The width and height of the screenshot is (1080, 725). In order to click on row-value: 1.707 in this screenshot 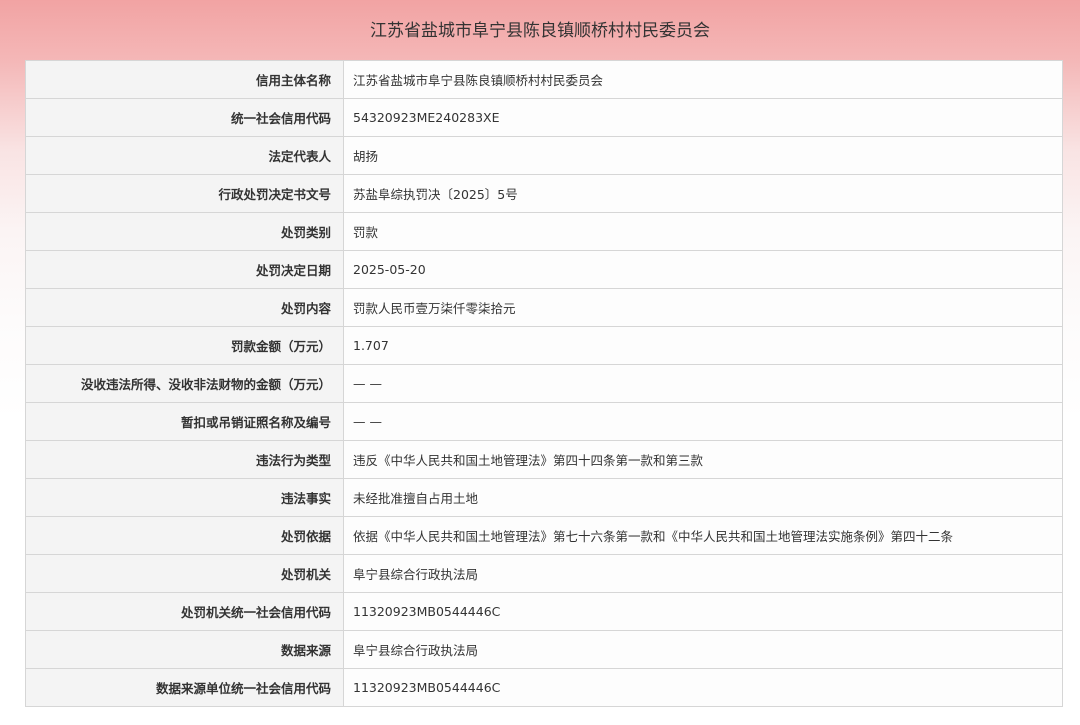, I will do `click(703, 345)`.